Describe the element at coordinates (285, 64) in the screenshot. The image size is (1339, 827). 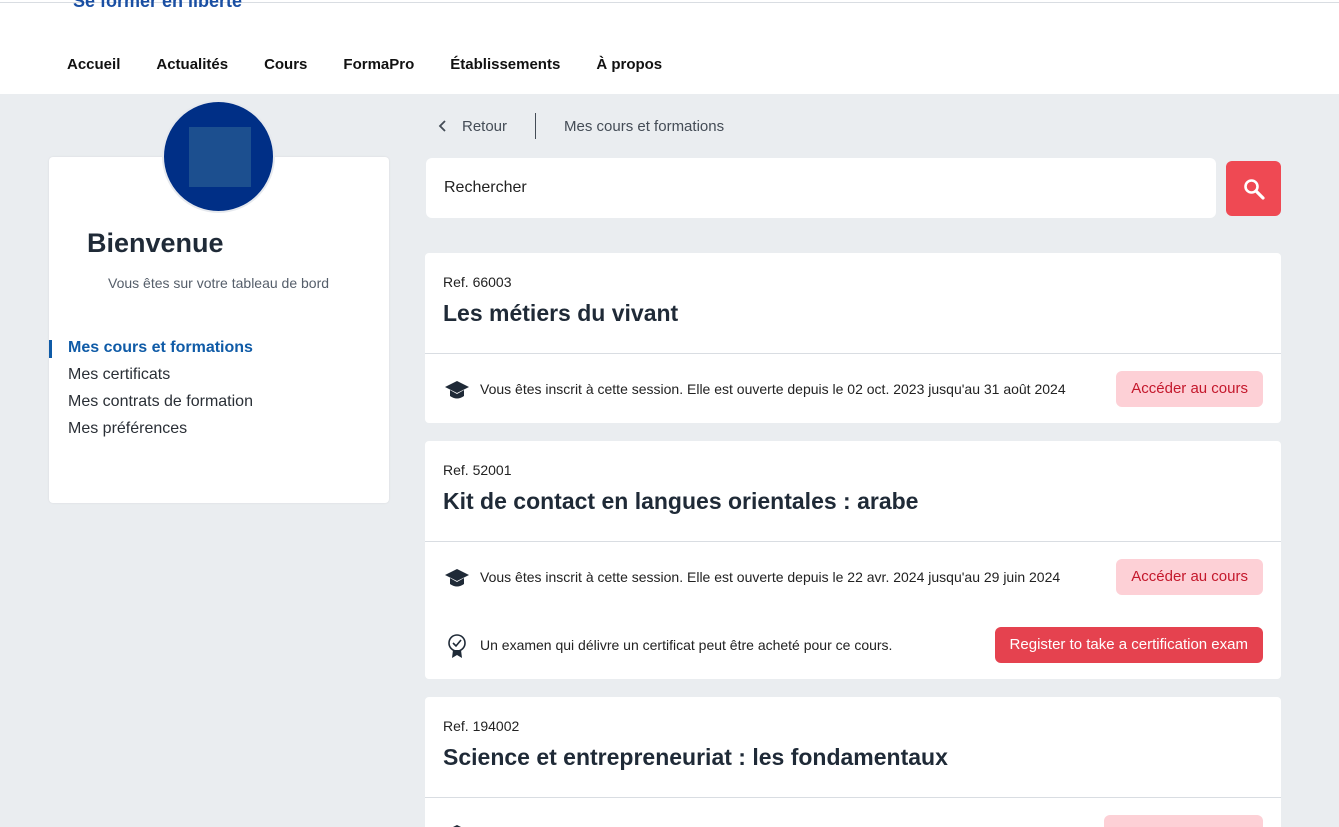
I see `nav-item-cours: Cours` at that location.